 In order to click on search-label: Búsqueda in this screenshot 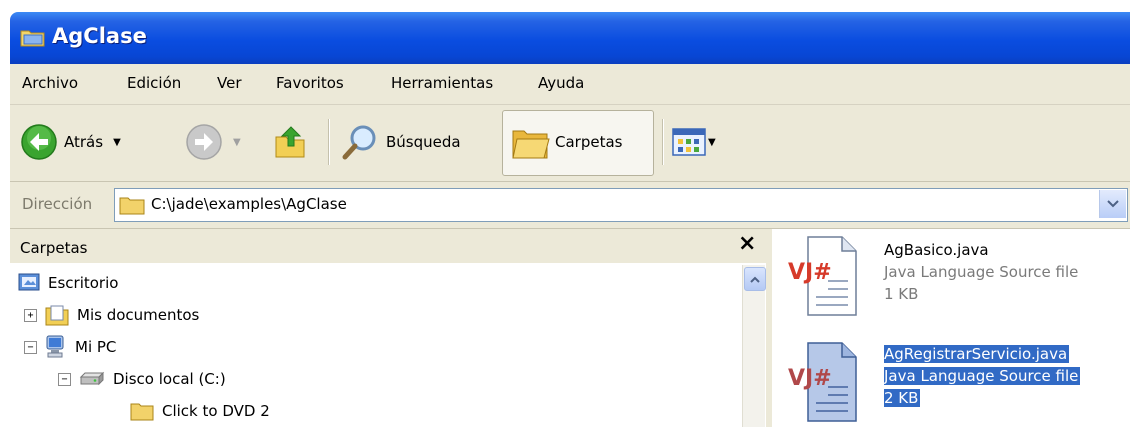, I will do `click(423, 142)`.